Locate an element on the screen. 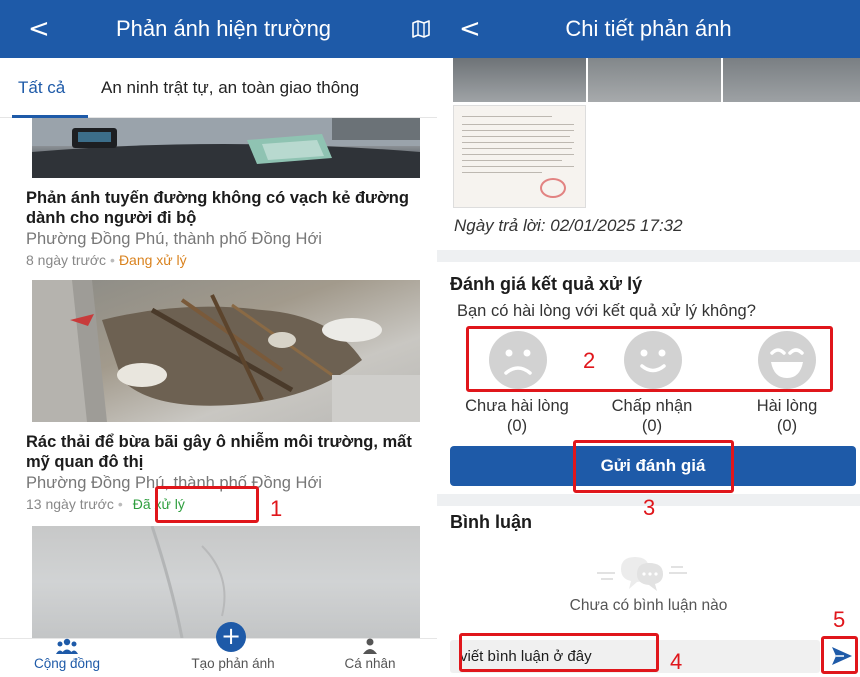  status-badge: Đang xử lý is located at coordinates (152, 260).